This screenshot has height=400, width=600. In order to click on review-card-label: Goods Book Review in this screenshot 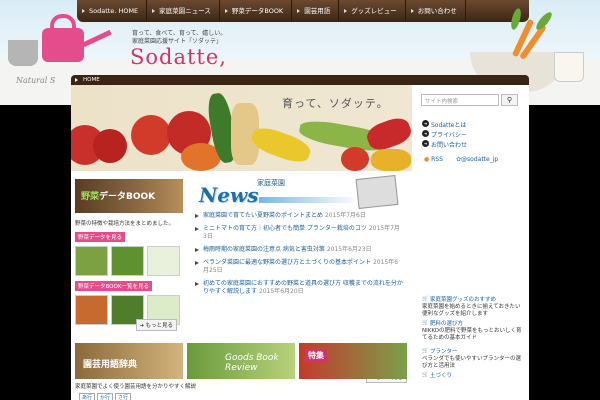, I will do `click(252, 363)`.